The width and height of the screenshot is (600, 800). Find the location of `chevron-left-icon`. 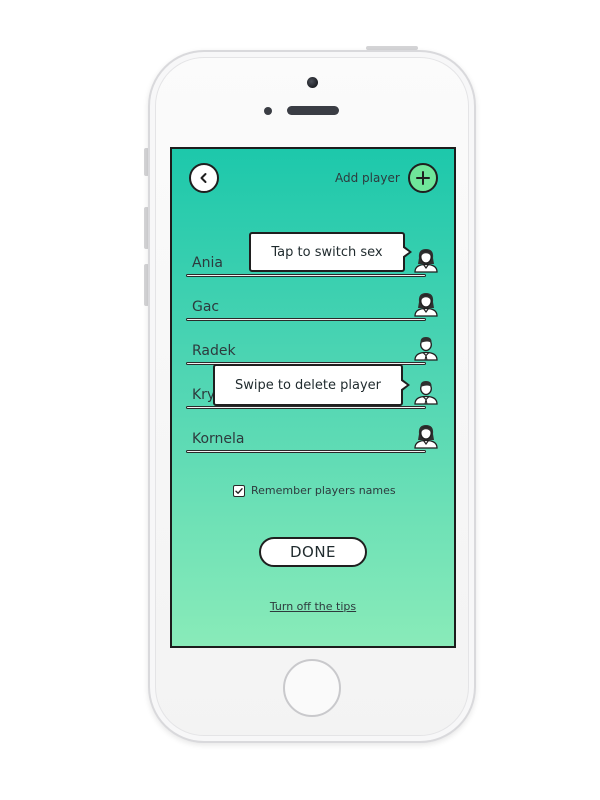

chevron-left-icon is located at coordinates (203, 178).